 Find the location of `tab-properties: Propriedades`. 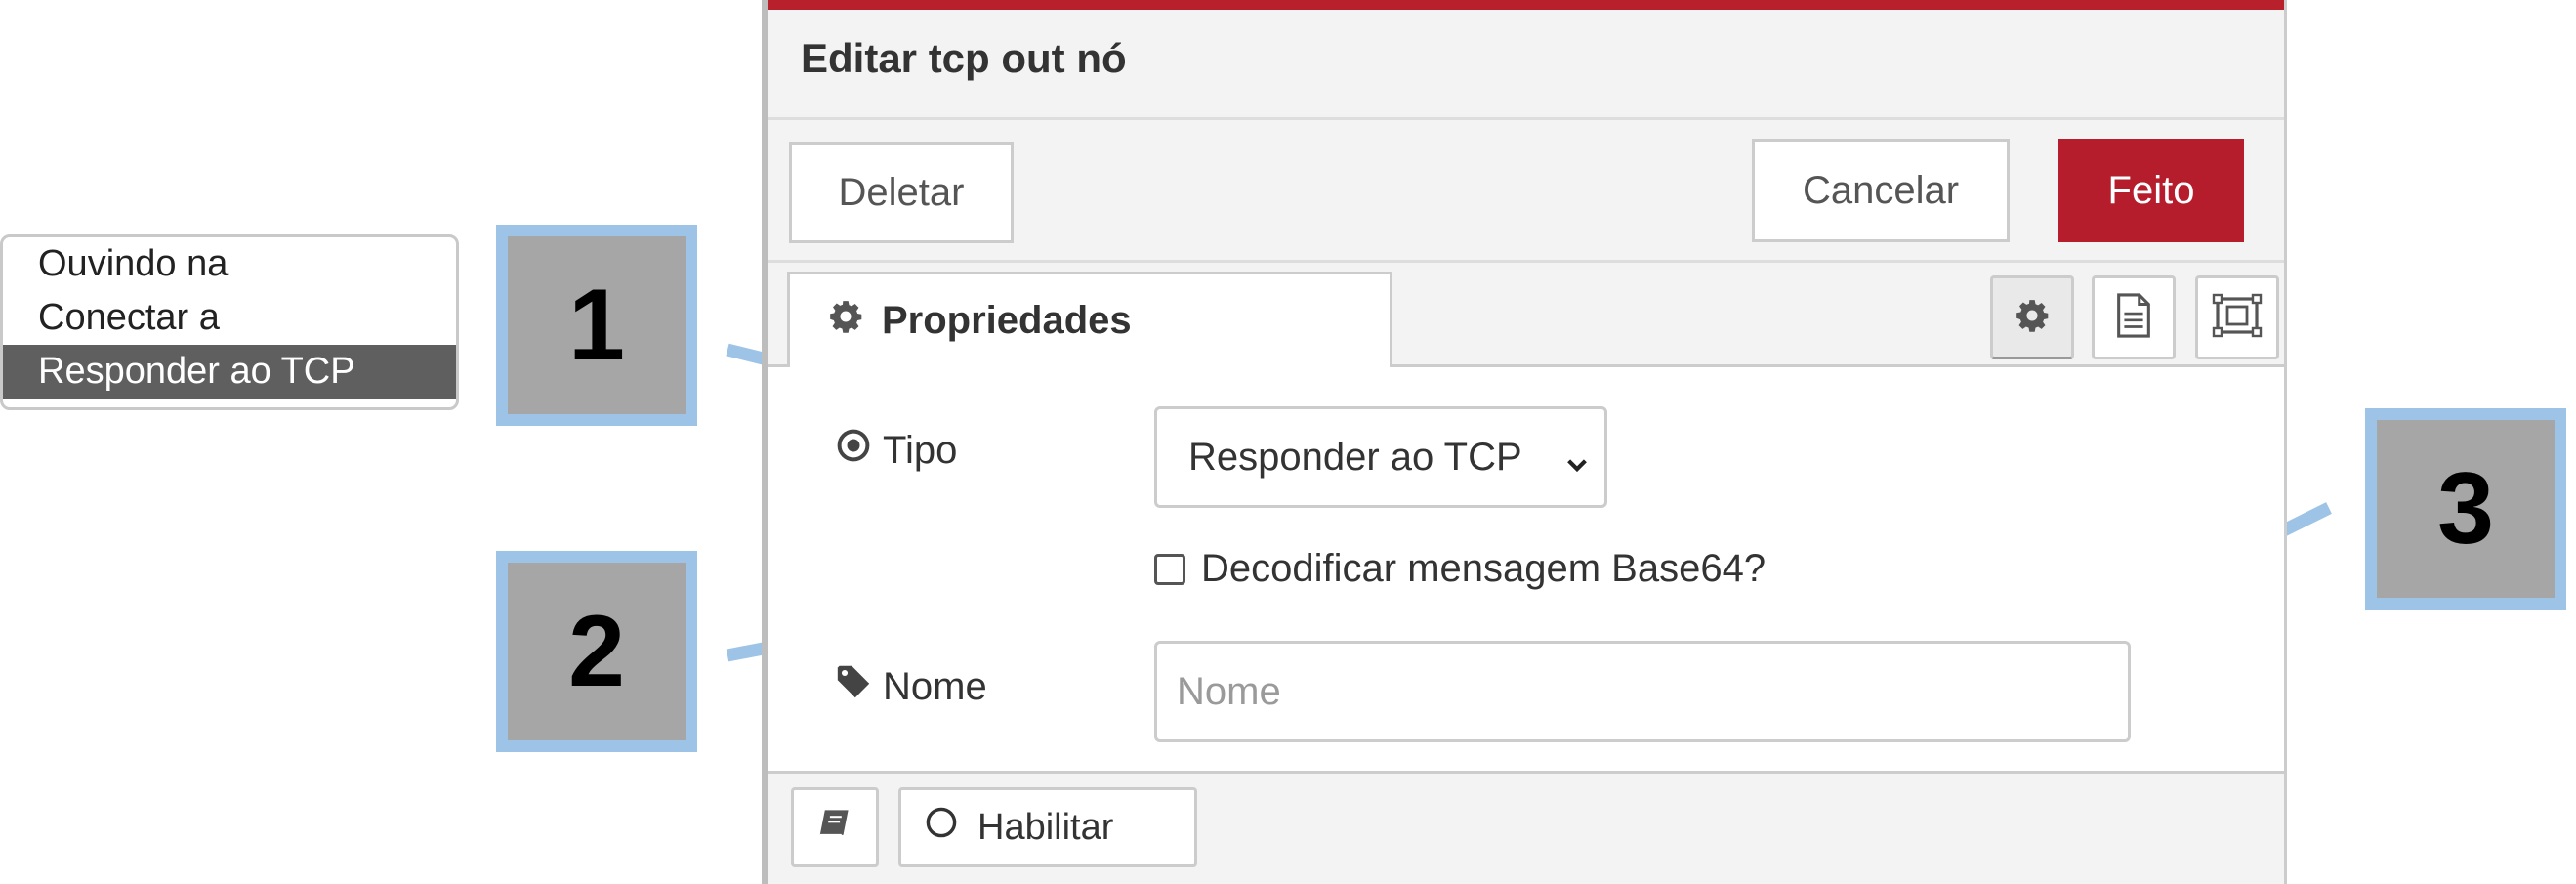

tab-properties: Propriedades is located at coordinates (1089, 319).